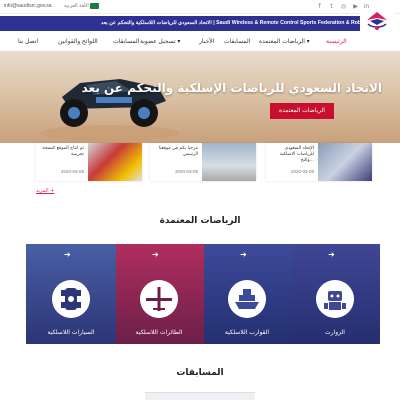 The image size is (400, 400). Describe the element at coordinates (335, 299) in the screenshot. I see `robot-icon` at that location.